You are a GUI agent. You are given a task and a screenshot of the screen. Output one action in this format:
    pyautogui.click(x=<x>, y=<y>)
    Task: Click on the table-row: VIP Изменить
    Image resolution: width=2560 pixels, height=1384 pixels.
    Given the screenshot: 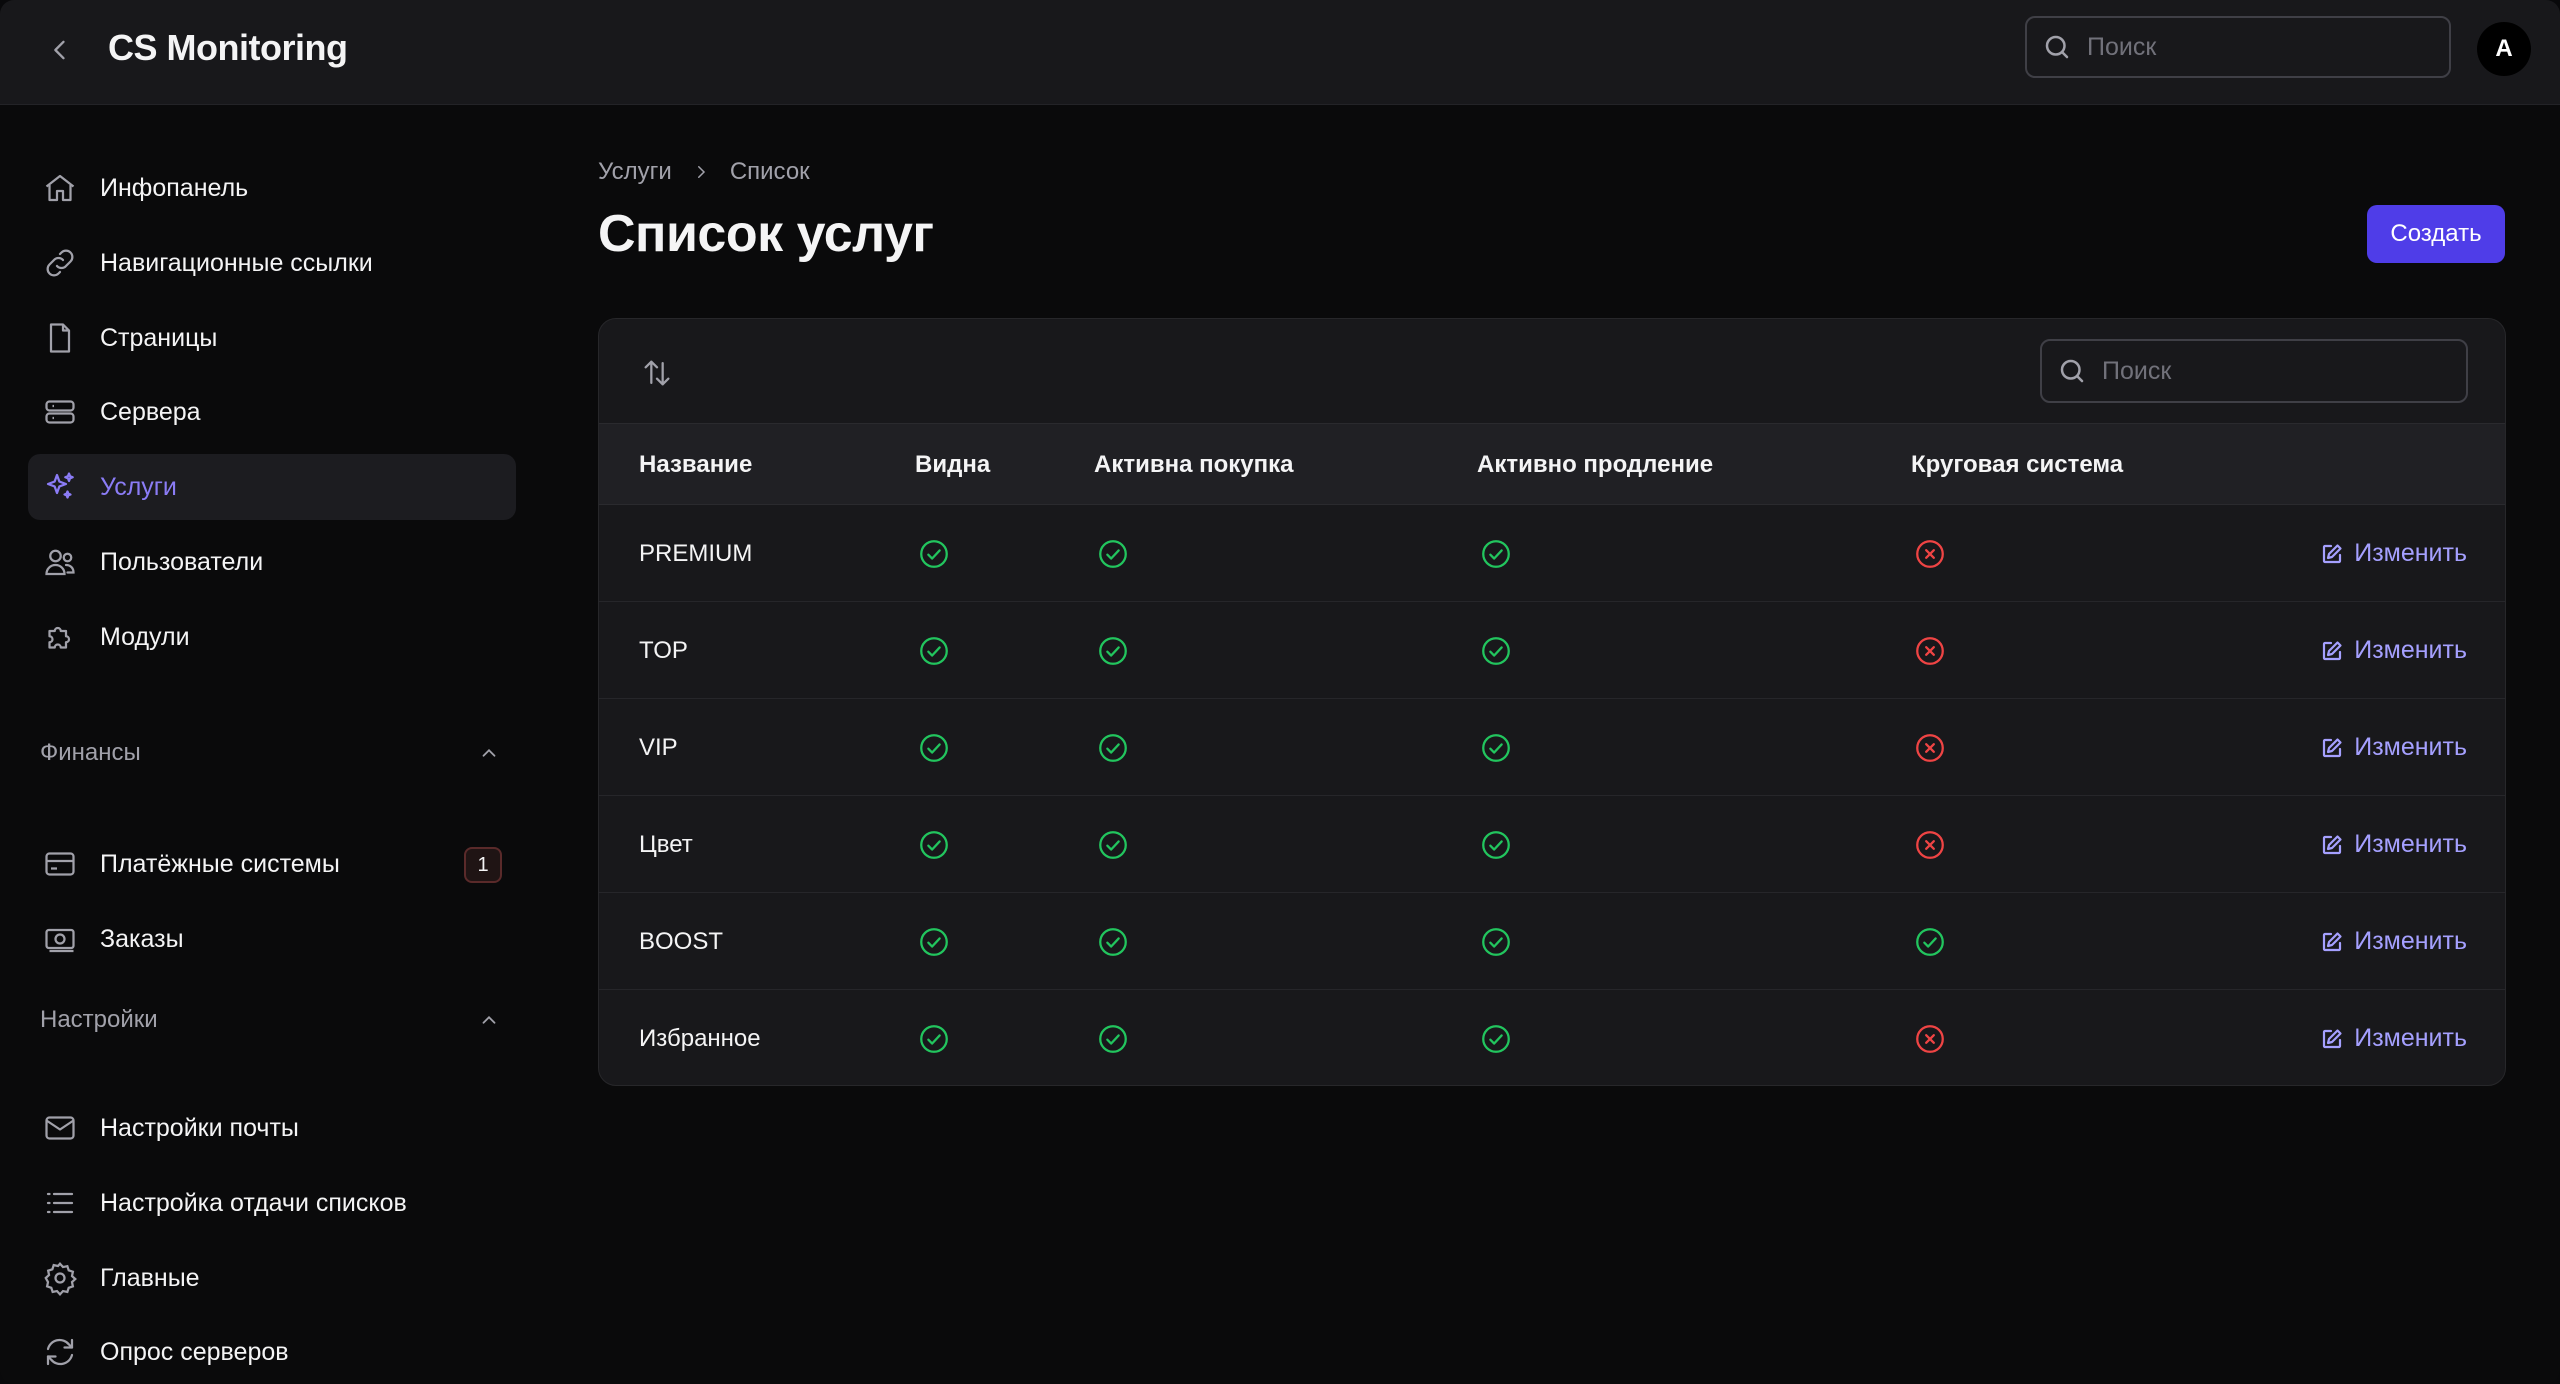 What is the action you would take?
    pyautogui.click(x=1552, y=747)
    